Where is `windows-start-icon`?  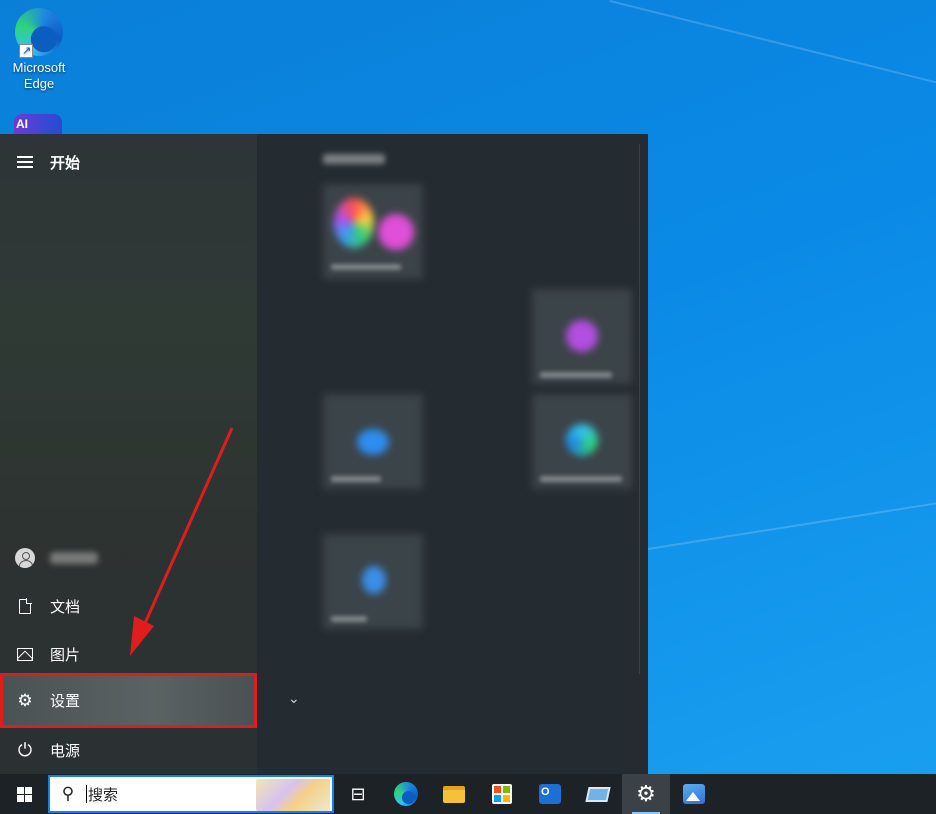 windows-start-icon is located at coordinates (24, 794).